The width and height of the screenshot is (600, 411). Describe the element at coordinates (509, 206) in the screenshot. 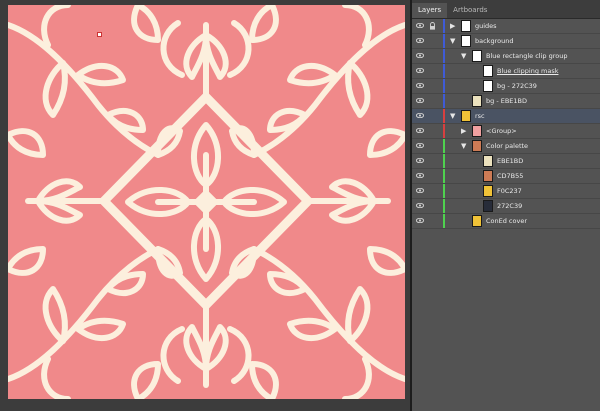

I see `layer-label: 272C39` at that location.